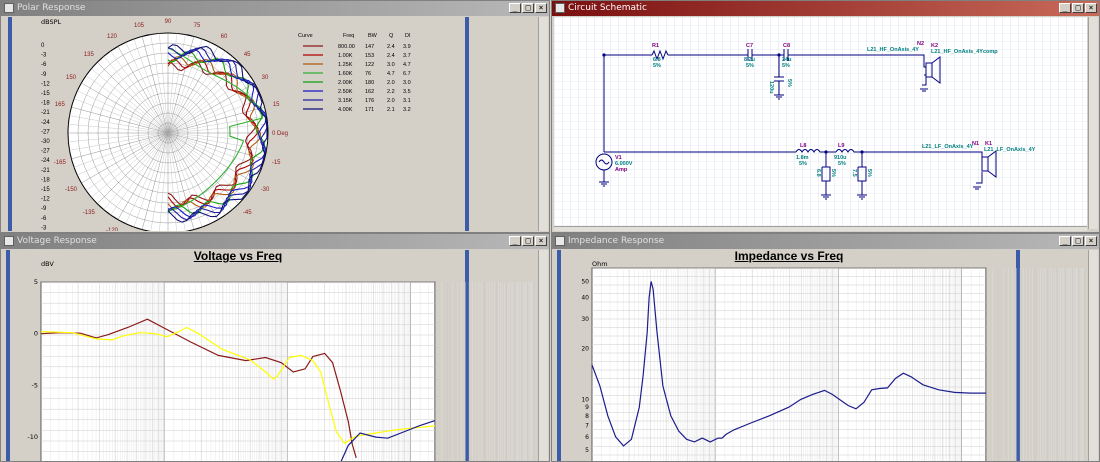 The image size is (1100, 462). I want to click on hf-net-label-2: L21_HF_OnAxis_4Ycomp, so click(964, 52).